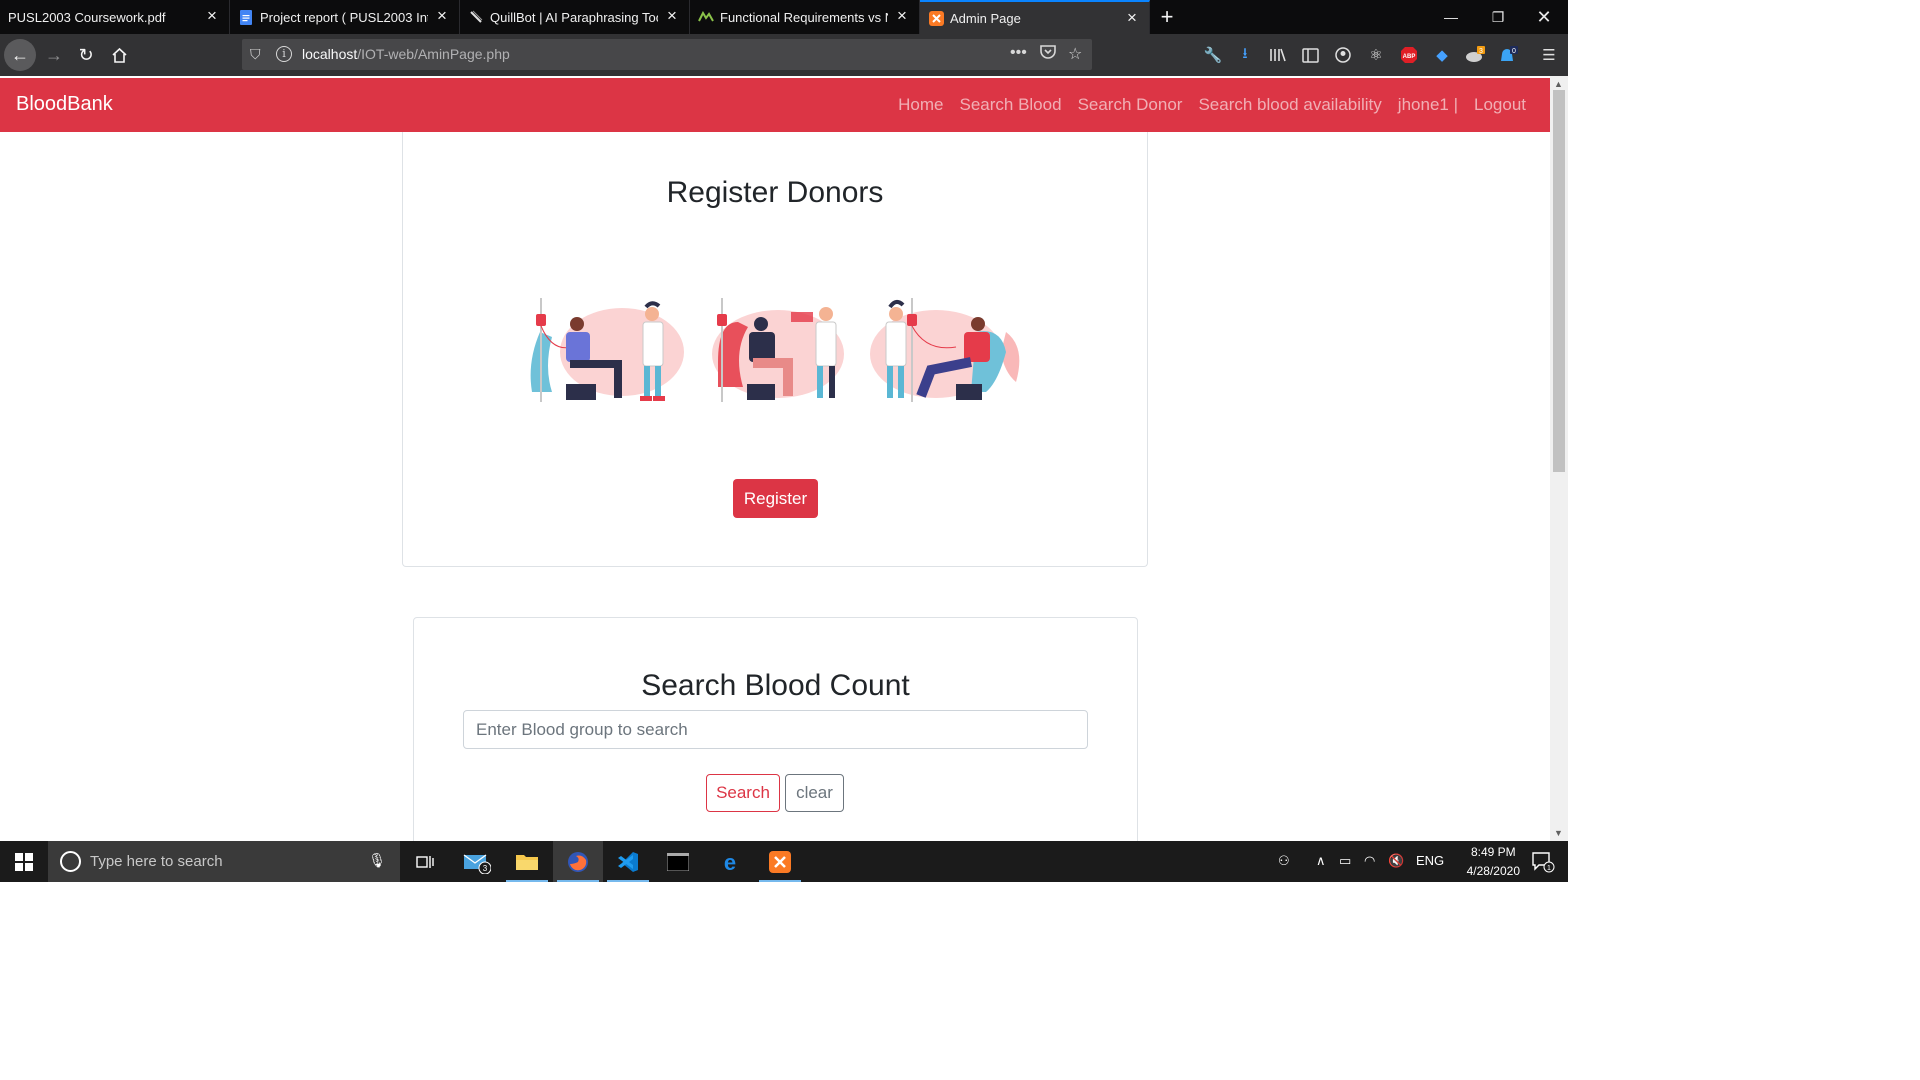 This screenshot has width=1920, height=1080. I want to click on microphone-icon: 🎙, so click(377, 860).